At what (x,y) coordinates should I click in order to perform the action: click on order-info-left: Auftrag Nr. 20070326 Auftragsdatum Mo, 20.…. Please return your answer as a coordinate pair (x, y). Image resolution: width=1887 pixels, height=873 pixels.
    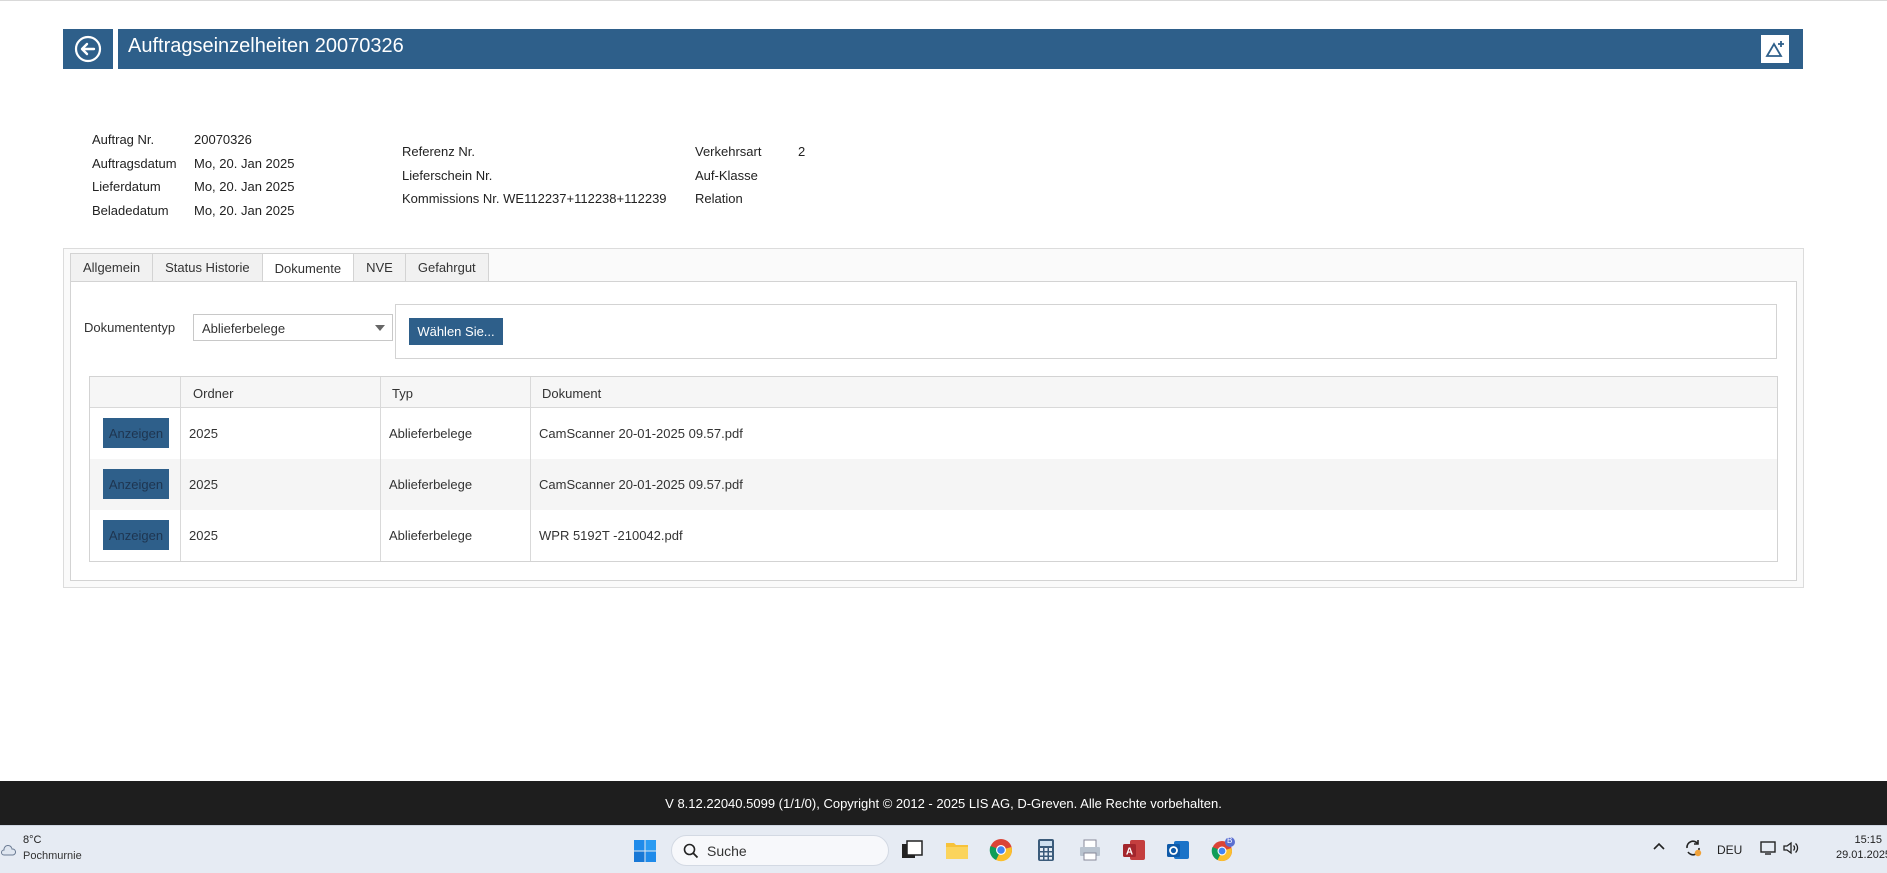
    Looking at the image, I should click on (193, 175).